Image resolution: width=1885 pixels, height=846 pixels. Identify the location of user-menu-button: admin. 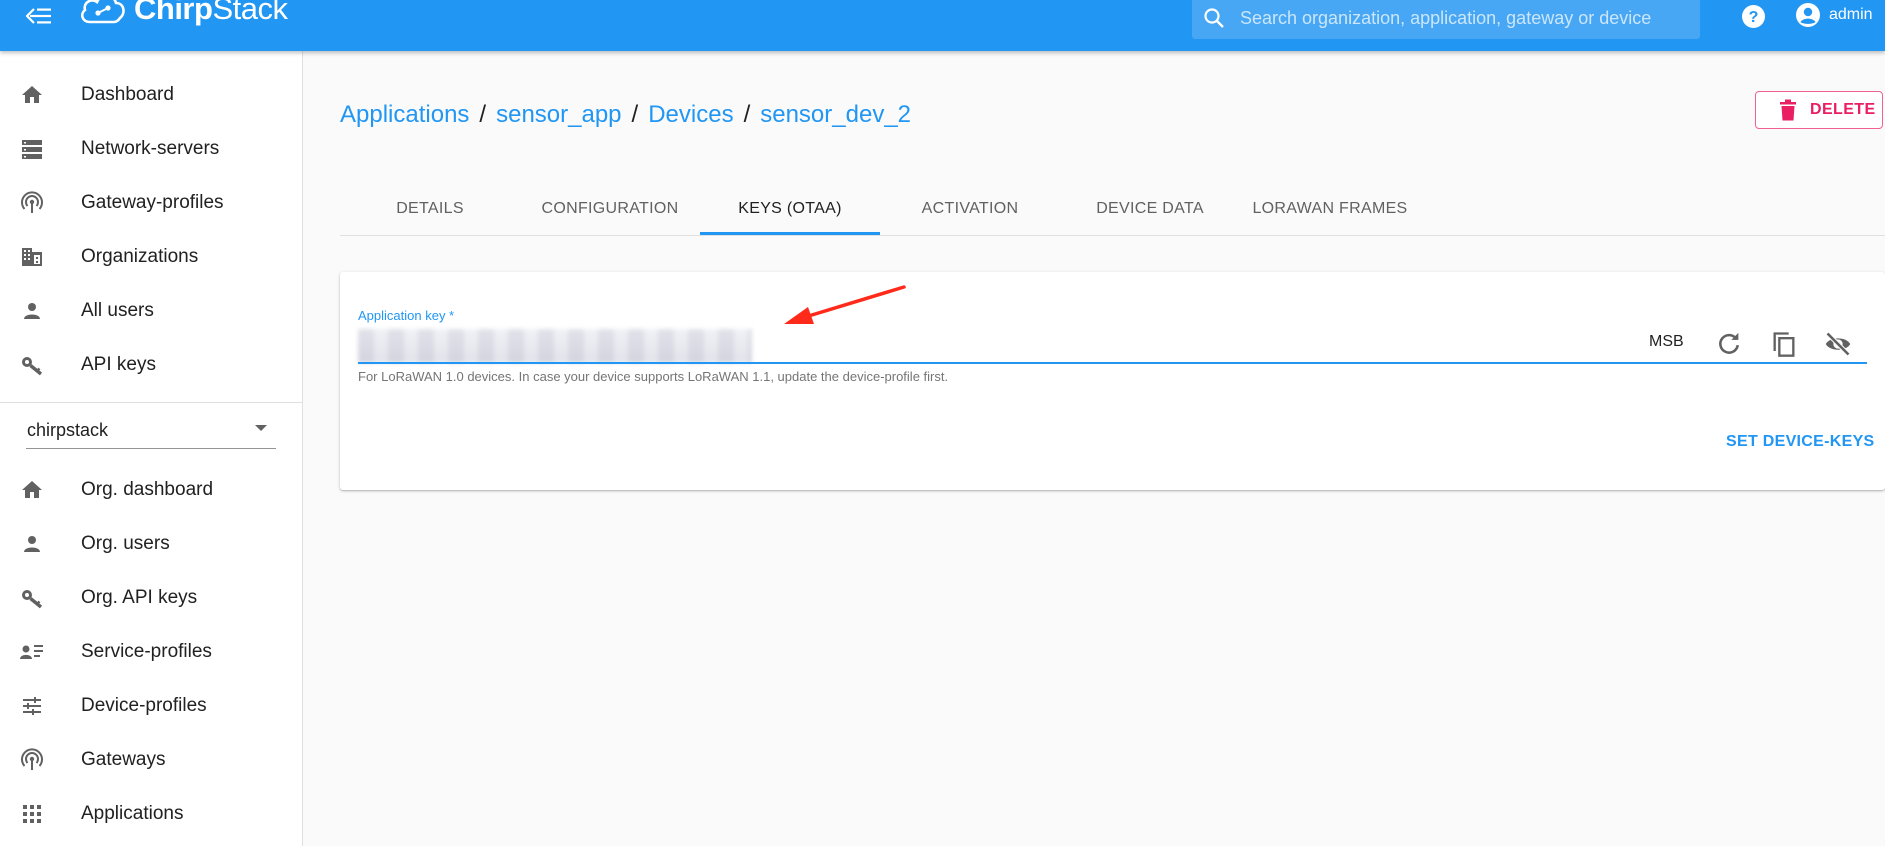
(1834, 15).